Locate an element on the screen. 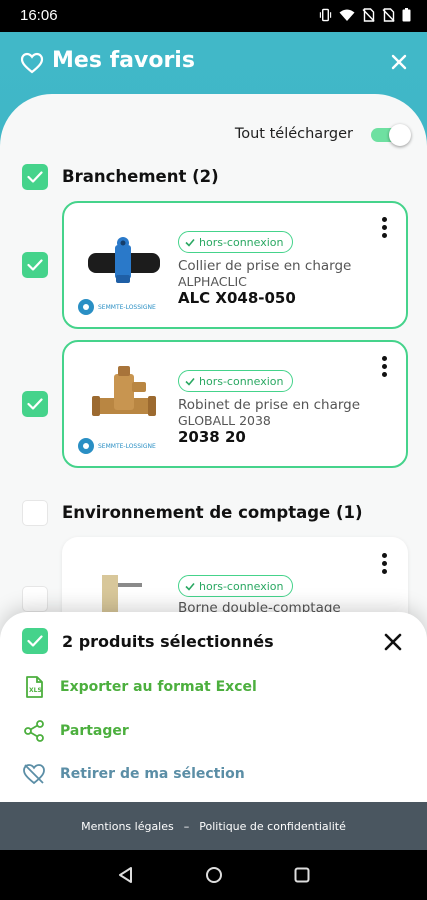 The width and height of the screenshot is (427, 900). back-icon is located at coordinates (126, 875).